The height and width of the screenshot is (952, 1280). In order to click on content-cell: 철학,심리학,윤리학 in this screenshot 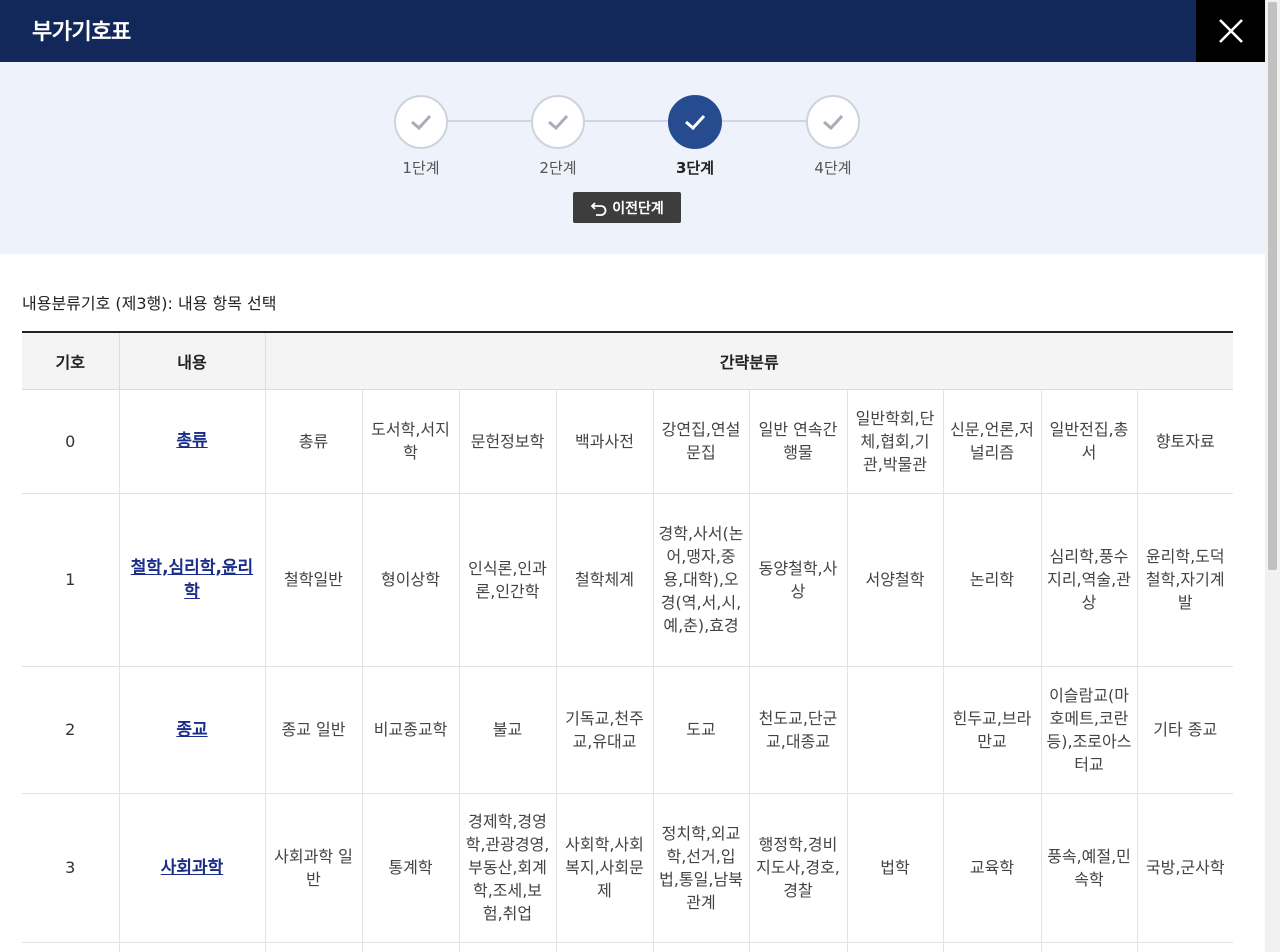, I will do `click(192, 580)`.